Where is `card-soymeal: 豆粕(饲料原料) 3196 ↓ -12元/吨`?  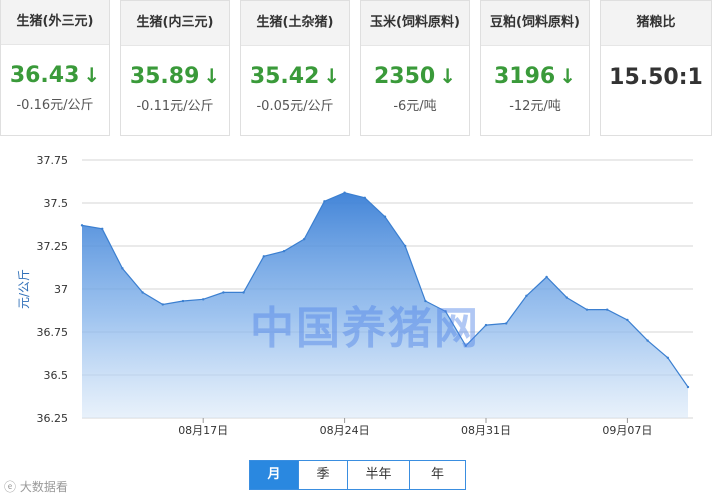
card-soymeal: 豆粕(饲料原料) 3196 ↓ -12元/吨 is located at coordinates (535, 68).